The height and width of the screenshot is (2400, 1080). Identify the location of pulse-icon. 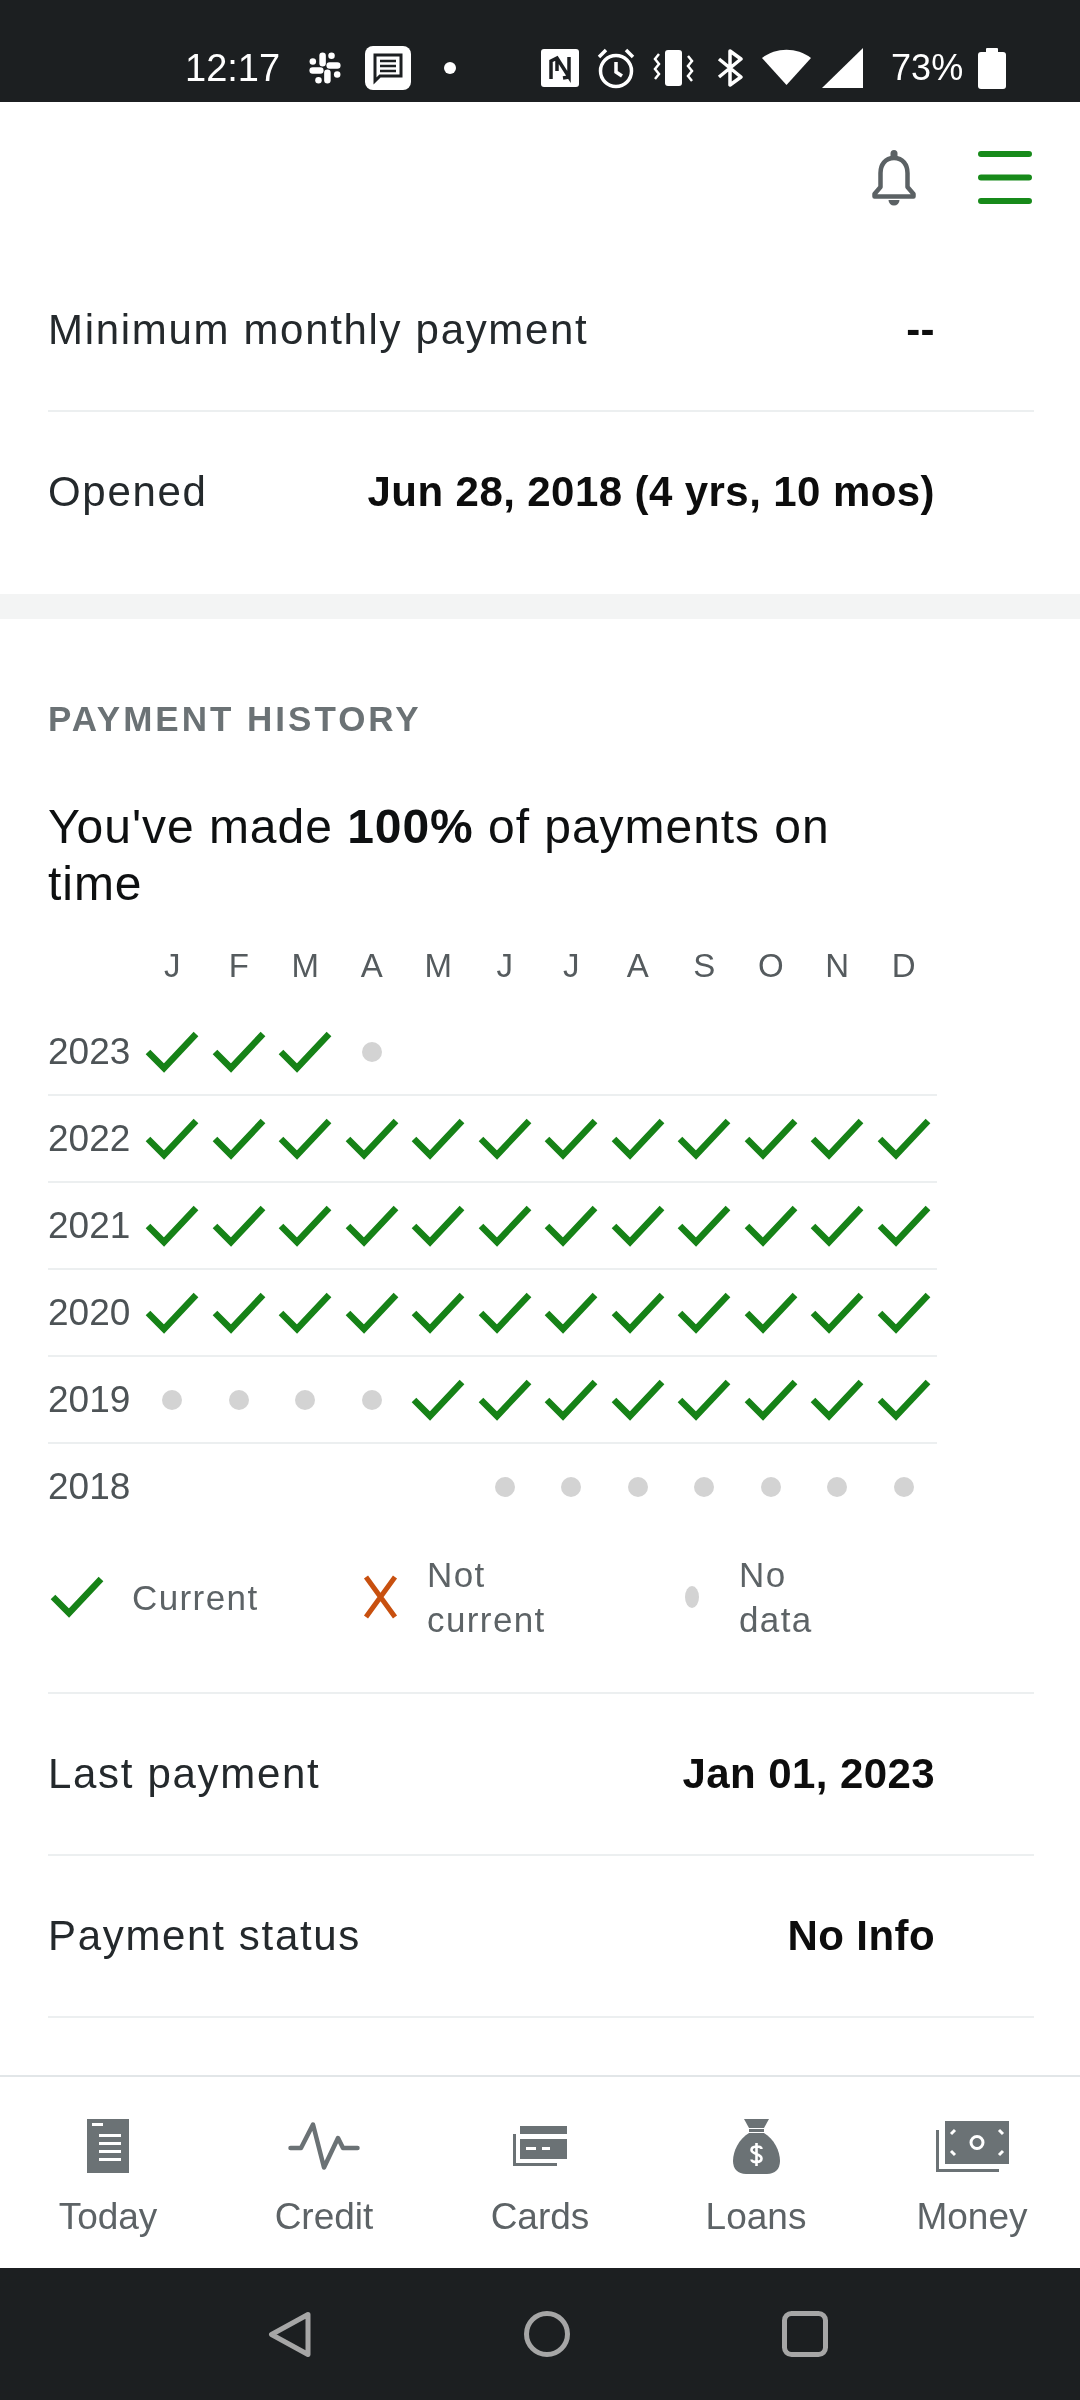
(324, 2146).